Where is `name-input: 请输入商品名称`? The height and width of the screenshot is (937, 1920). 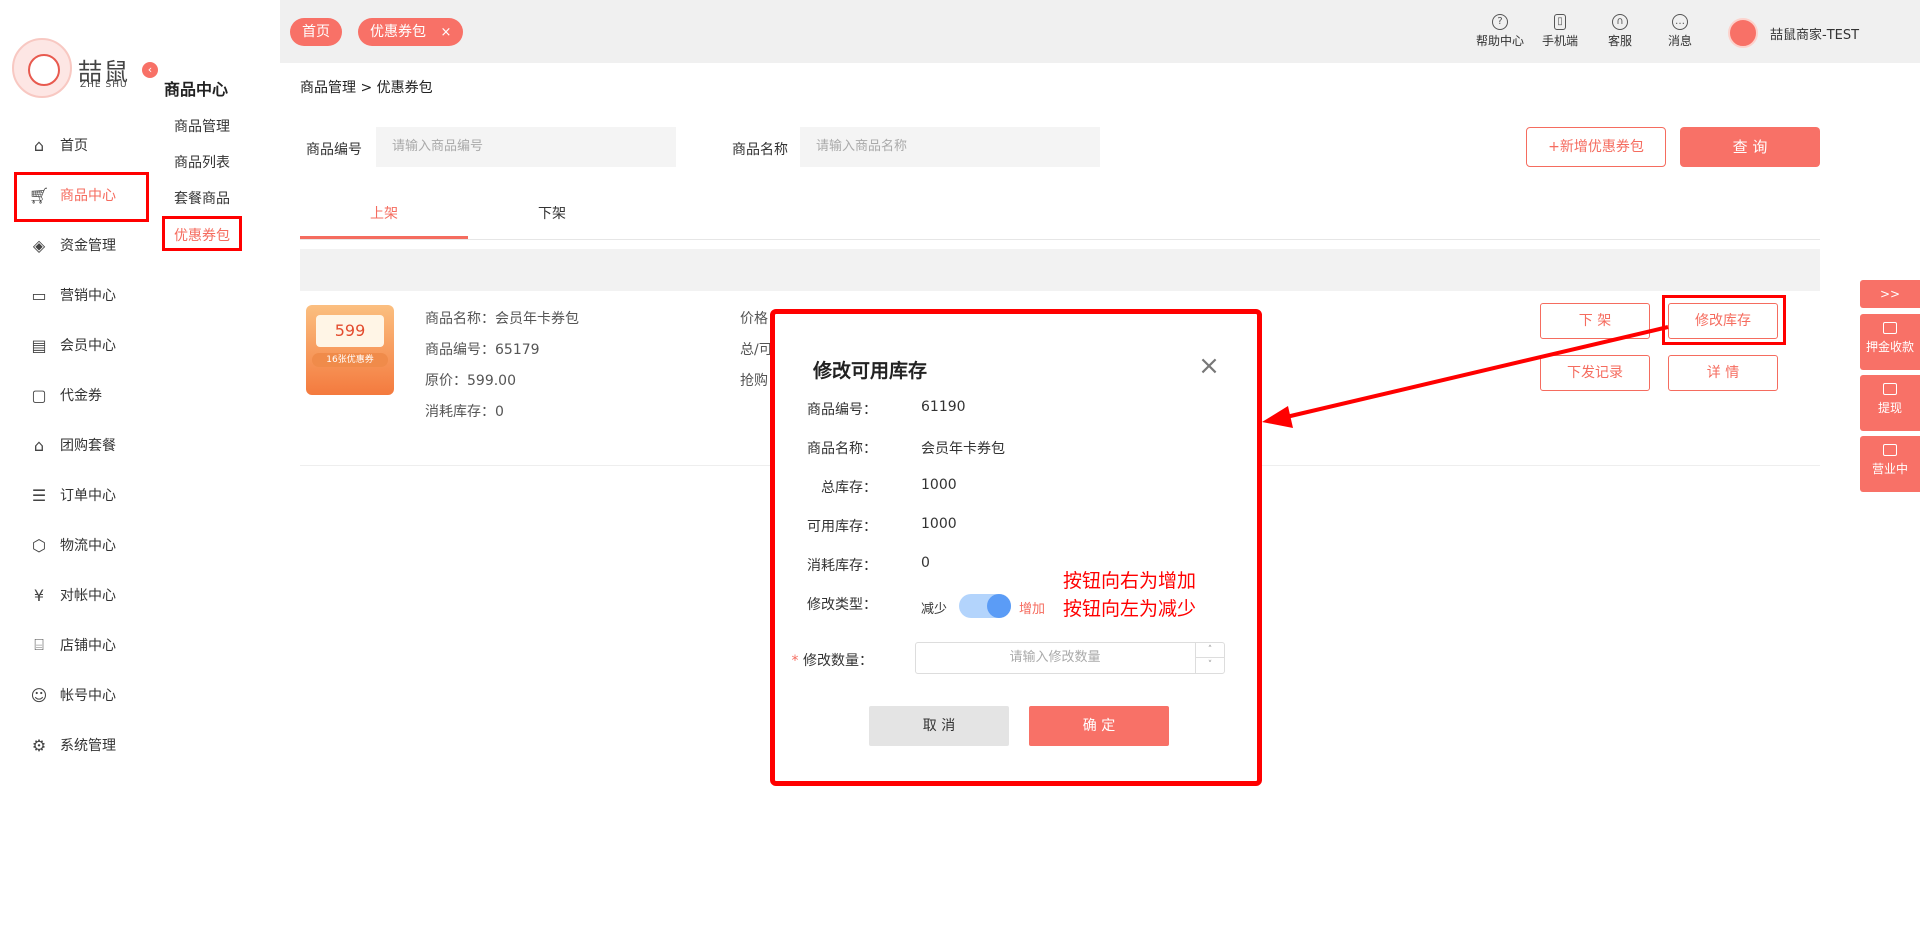 name-input: 请输入商品名称 is located at coordinates (950, 147).